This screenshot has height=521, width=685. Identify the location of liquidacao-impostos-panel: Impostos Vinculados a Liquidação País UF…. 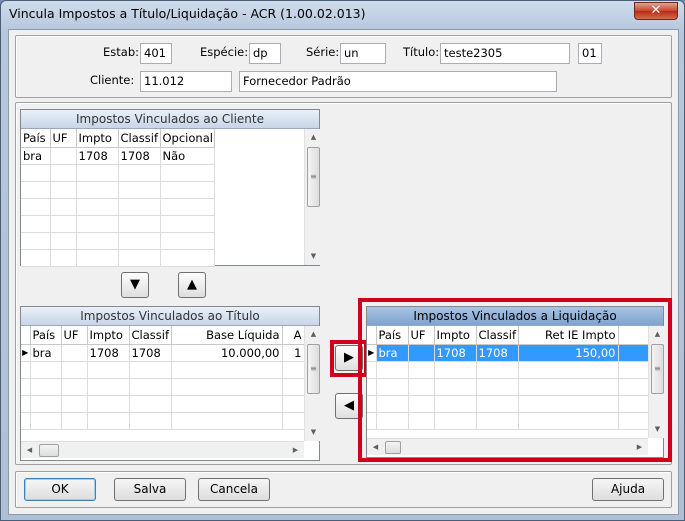
(515, 382).